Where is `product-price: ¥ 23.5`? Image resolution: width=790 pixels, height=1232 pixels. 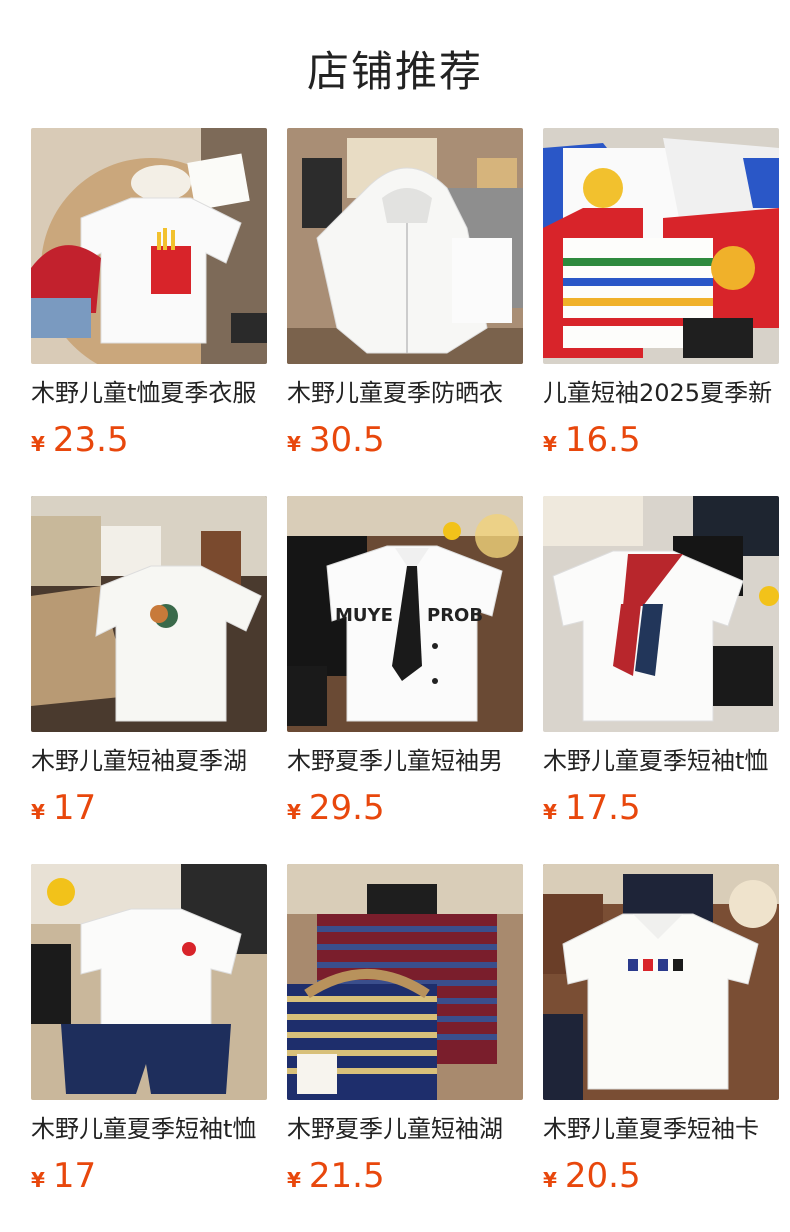 product-price: ¥ 23.5 is located at coordinates (149, 442).